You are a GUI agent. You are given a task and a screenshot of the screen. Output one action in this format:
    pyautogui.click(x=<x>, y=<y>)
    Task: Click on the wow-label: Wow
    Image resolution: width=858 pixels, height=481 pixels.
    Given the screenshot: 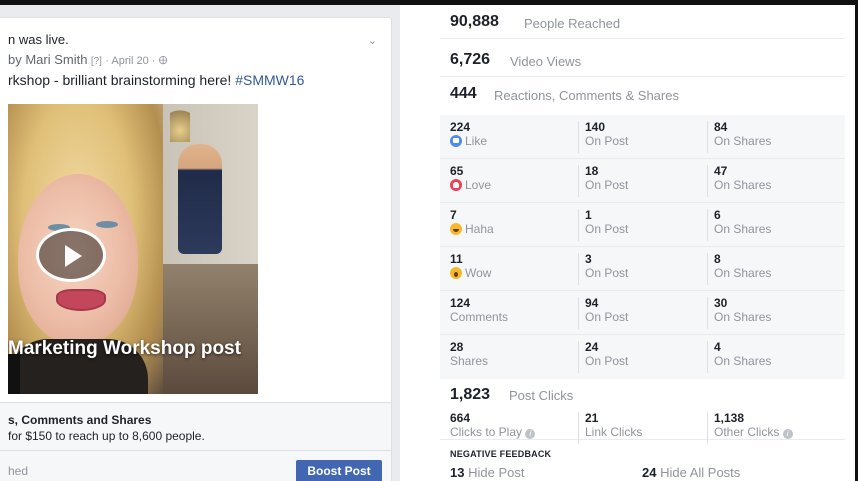 What is the action you would take?
    pyautogui.click(x=478, y=273)
    